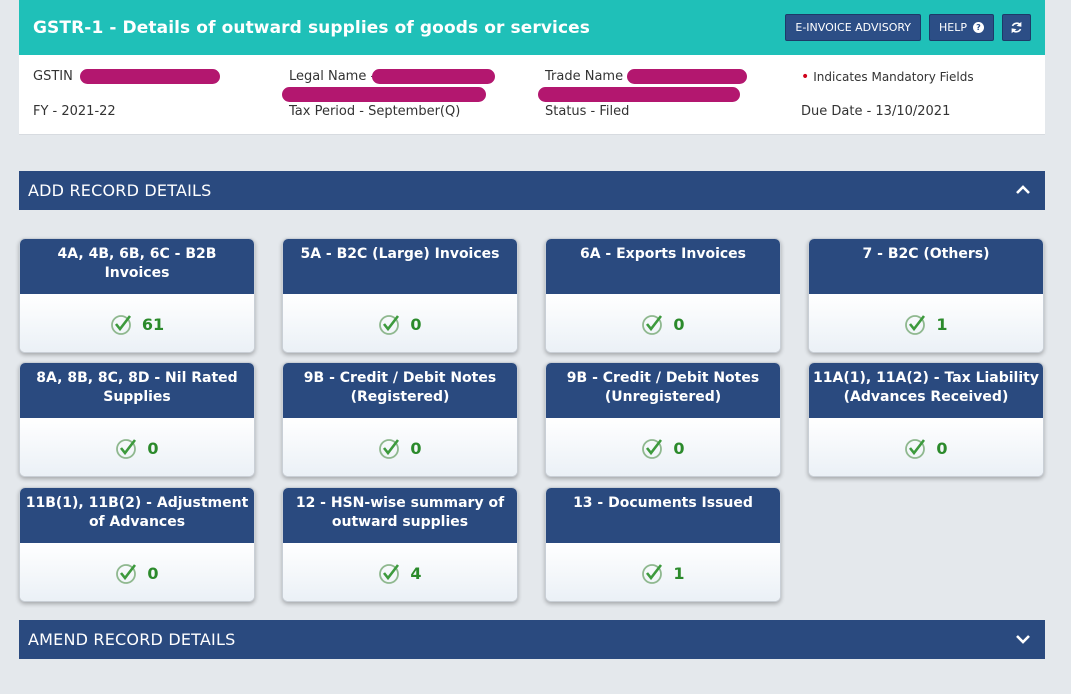 This screenshot has height=694, width=1071. Describe the element at coordinates (120, 190) in the screenshot. I see `add-record-details-title: ADD RECORD DETAILS` at that location.